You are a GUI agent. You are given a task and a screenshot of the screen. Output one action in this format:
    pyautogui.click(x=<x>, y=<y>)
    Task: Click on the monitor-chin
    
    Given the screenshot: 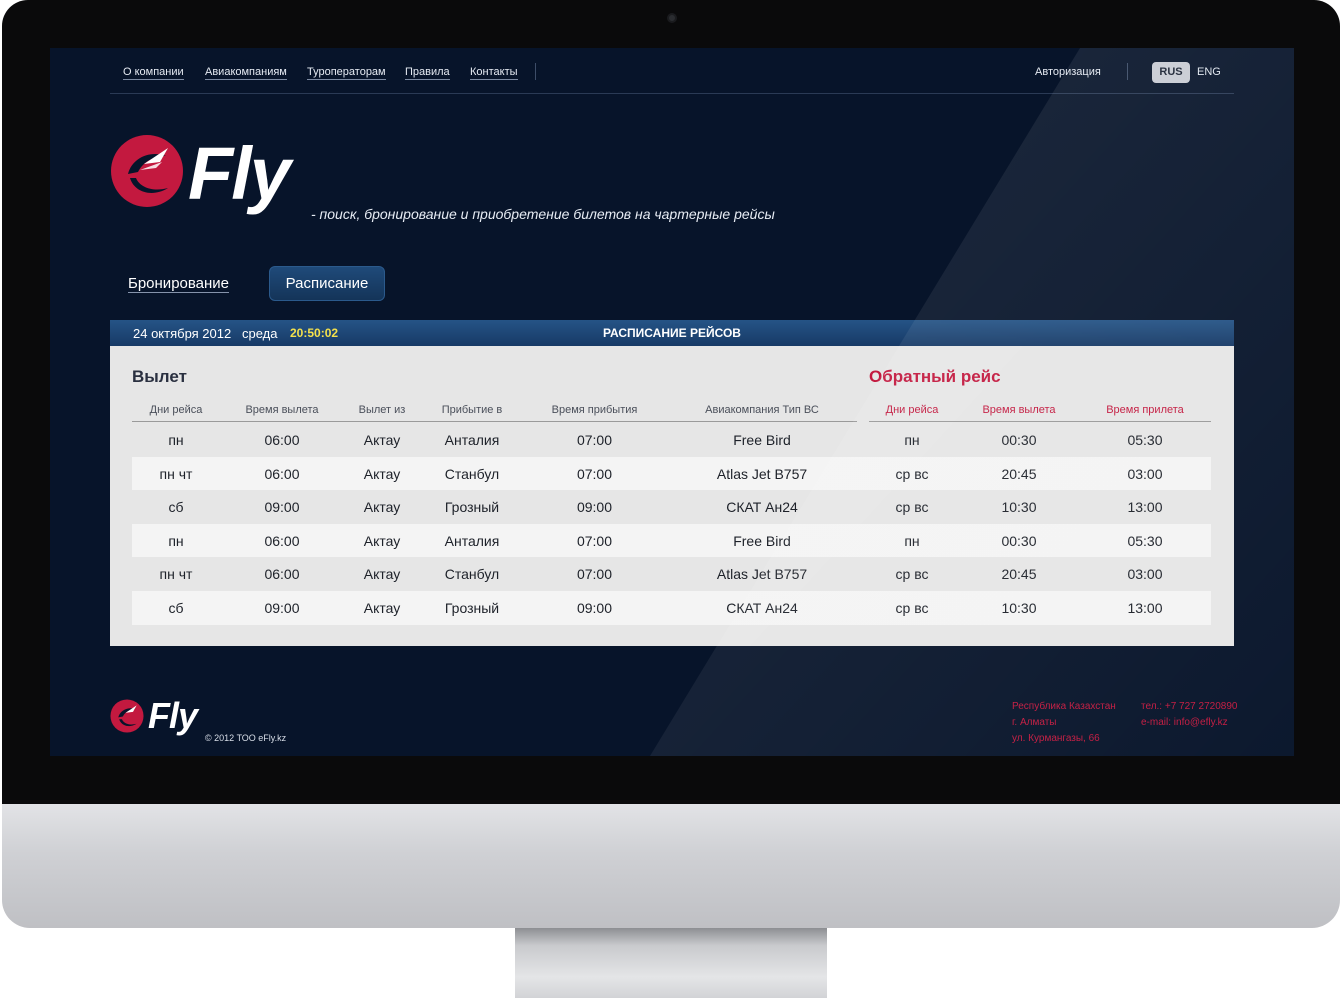 What is the action you would take?
    pyautogui.click(x=671, y=866)
    